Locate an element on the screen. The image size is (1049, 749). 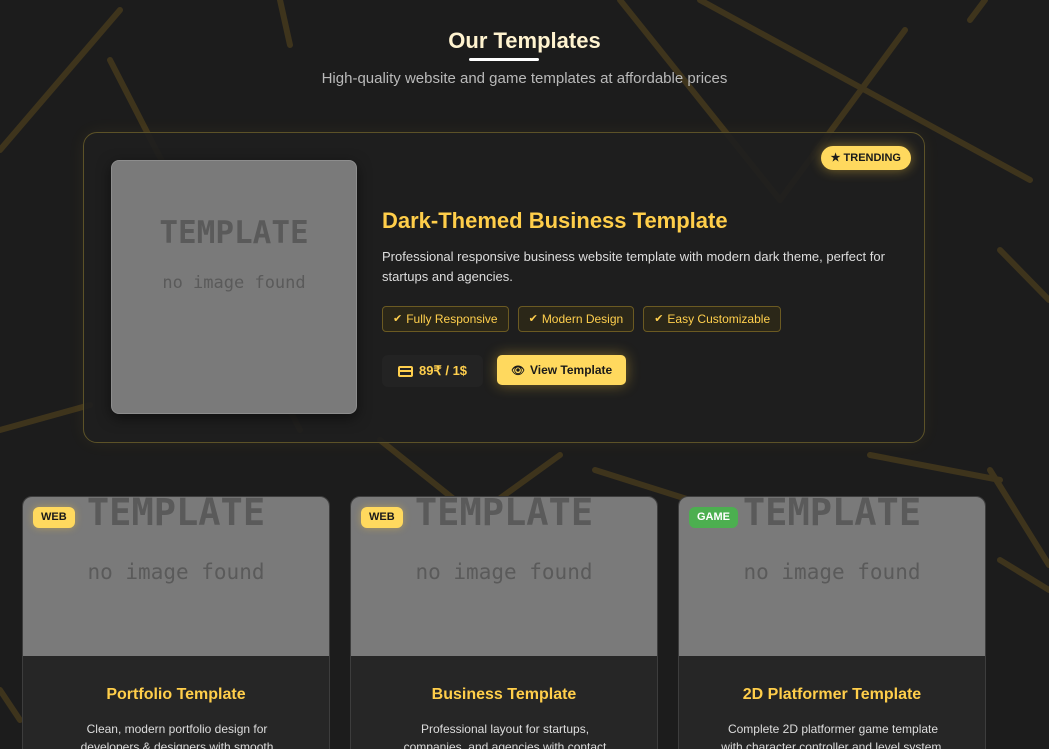
star-icon: ★ is located at coordinates (835, 158).